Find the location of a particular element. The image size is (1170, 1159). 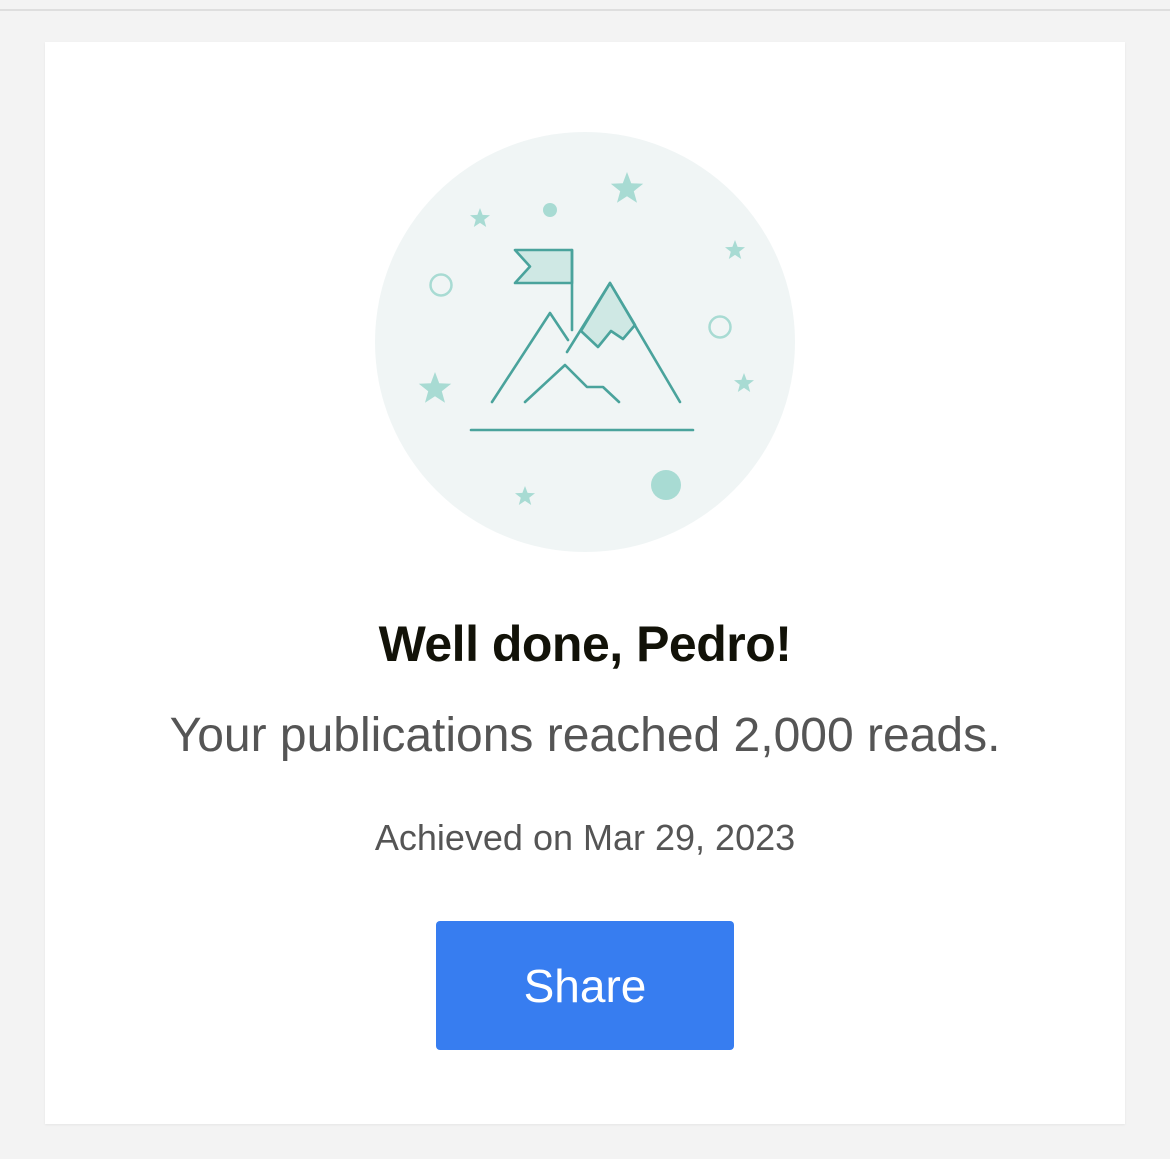

share-button: Share is located at coordinates (585, 985).